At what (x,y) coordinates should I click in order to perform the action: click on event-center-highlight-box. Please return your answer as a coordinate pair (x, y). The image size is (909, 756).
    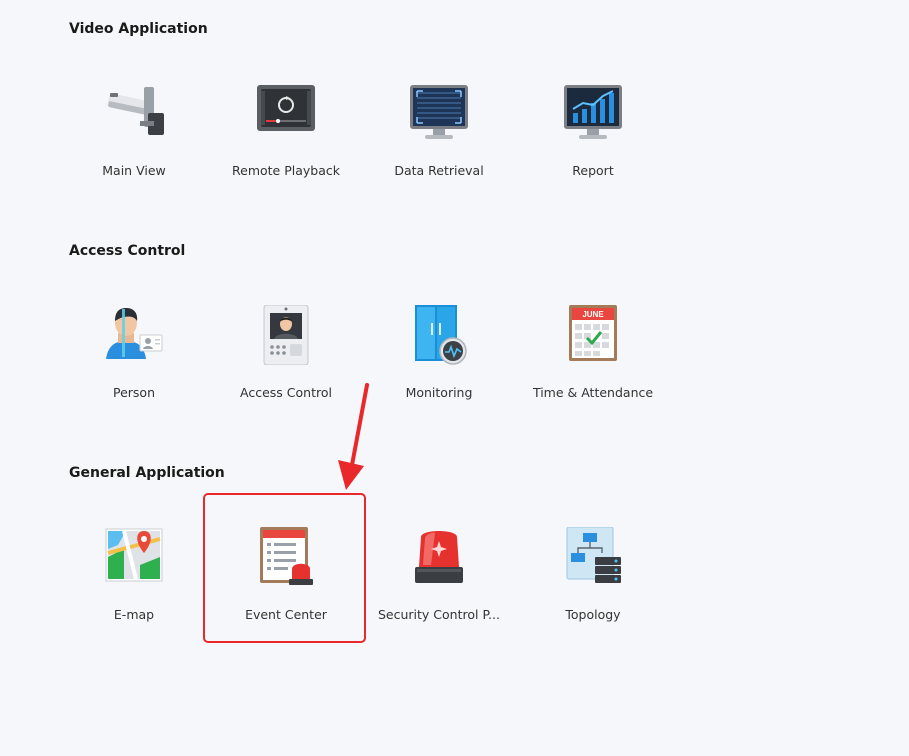
    Looking at the image, I should click on (284, 568).